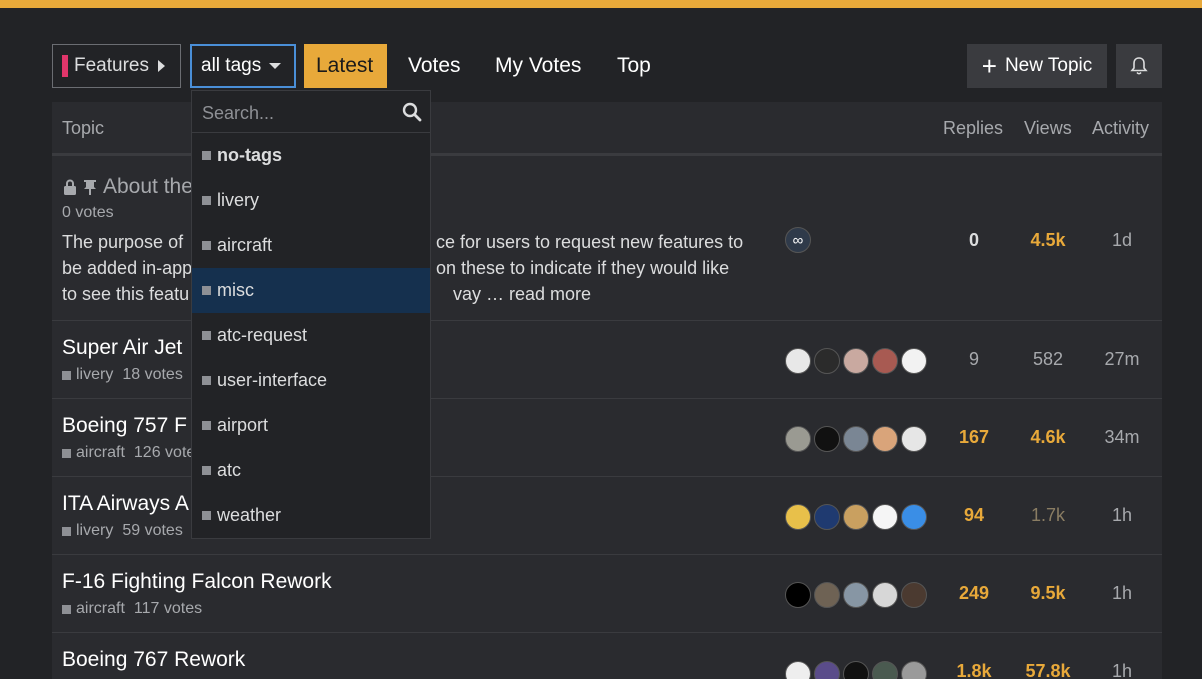 The height and width of the screenshot is (679, 1202). I want to click on tag-option-user-interface: user-interface, so click(311, 380).